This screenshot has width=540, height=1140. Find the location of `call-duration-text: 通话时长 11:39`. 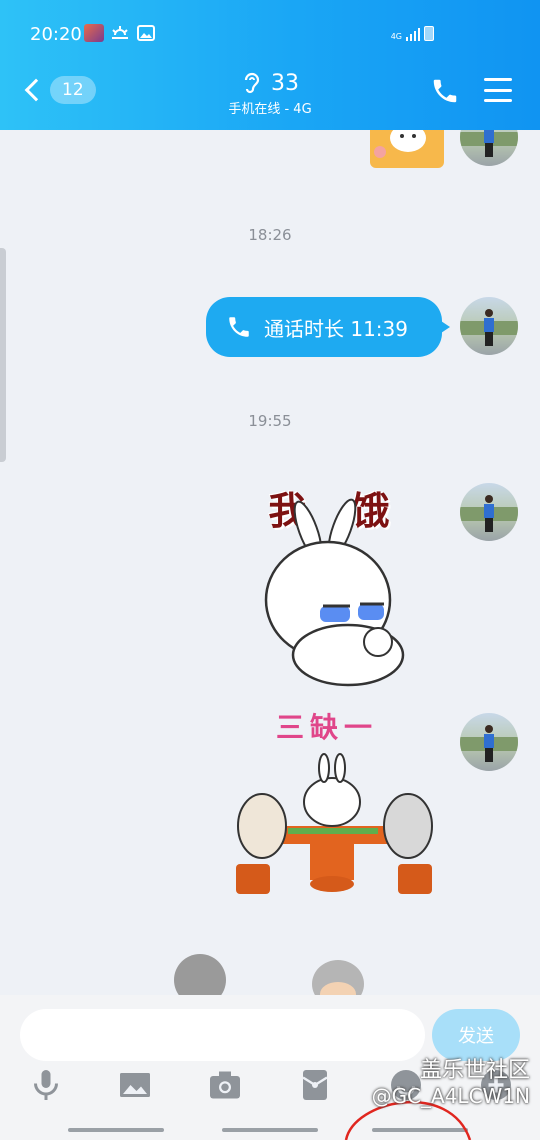

call-duration-text: 通话时长 11:39 is located at coordinates (336, 328).